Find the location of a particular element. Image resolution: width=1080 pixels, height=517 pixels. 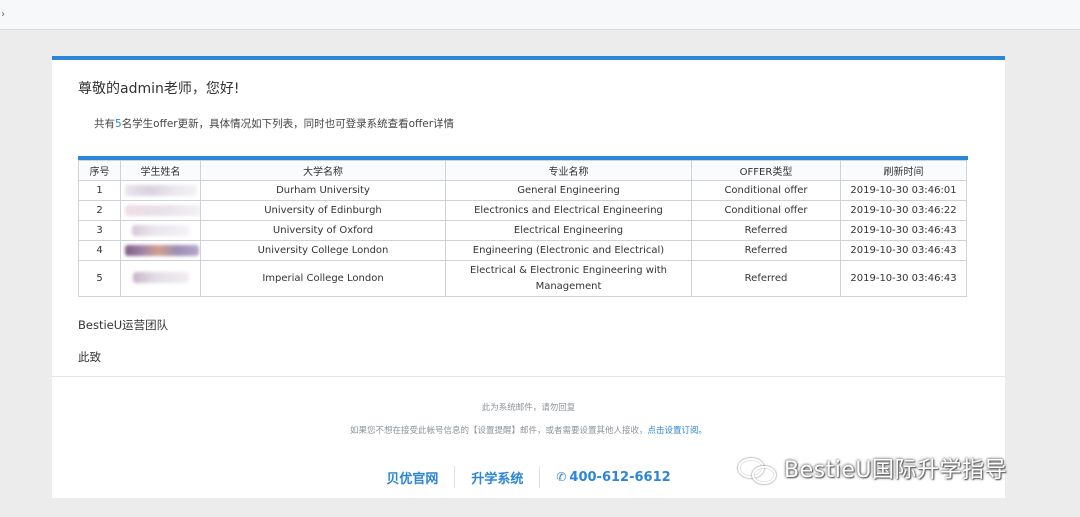

cell-major: Electrical Engineering is located at coordinates (568, 230).